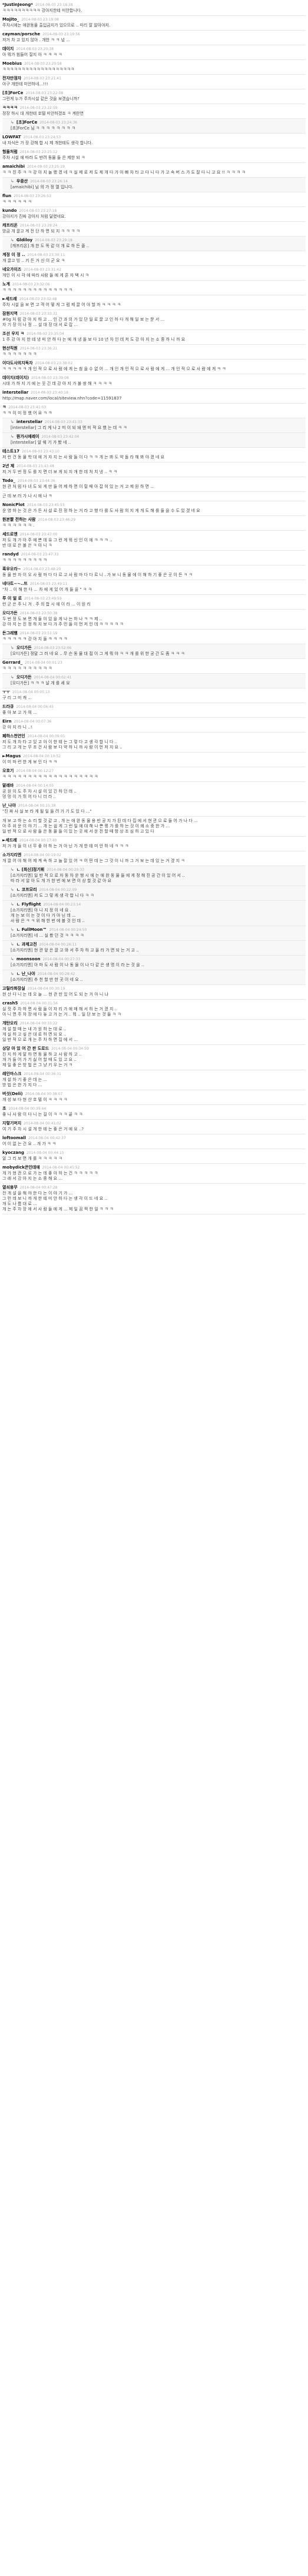 The height and width of the screenshot is (2576, 308). What do you see at coordinates (10, 451) in the screenshot?
I see `comment-author: 테스트17` at bounding box center [10, 451].